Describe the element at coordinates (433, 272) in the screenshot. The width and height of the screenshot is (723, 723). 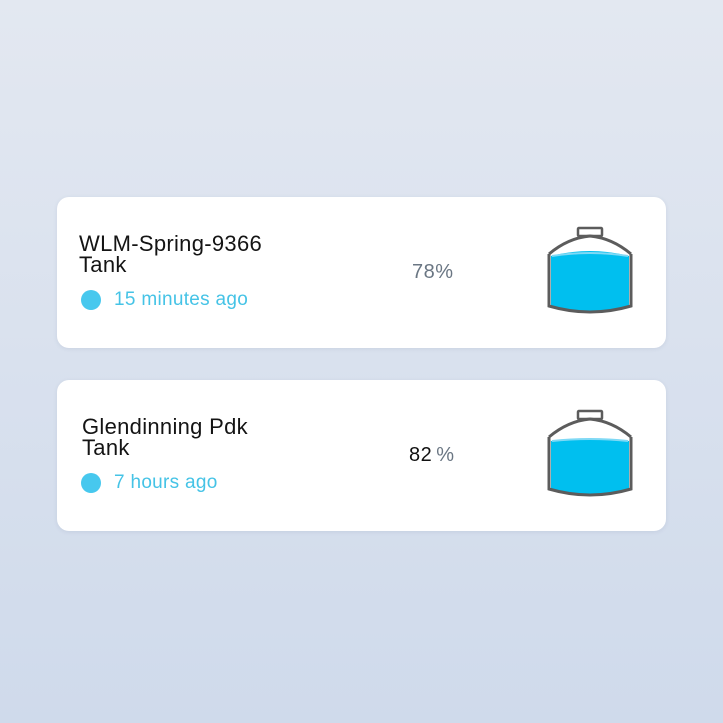
I see `water-level: 78%` at that location.